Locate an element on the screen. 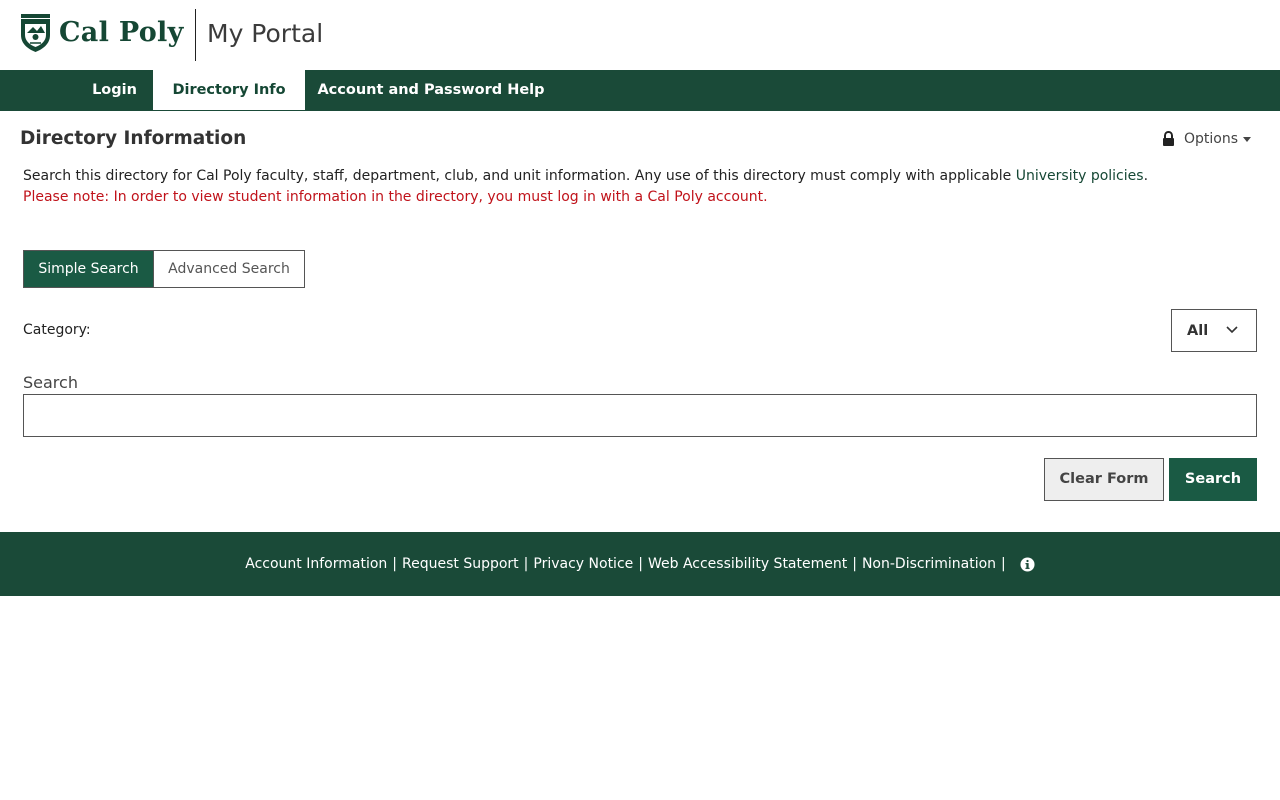 Image resolution: width=1280 pixels, height=800 pixels. info-icon is located at coordinates (1027, 564).